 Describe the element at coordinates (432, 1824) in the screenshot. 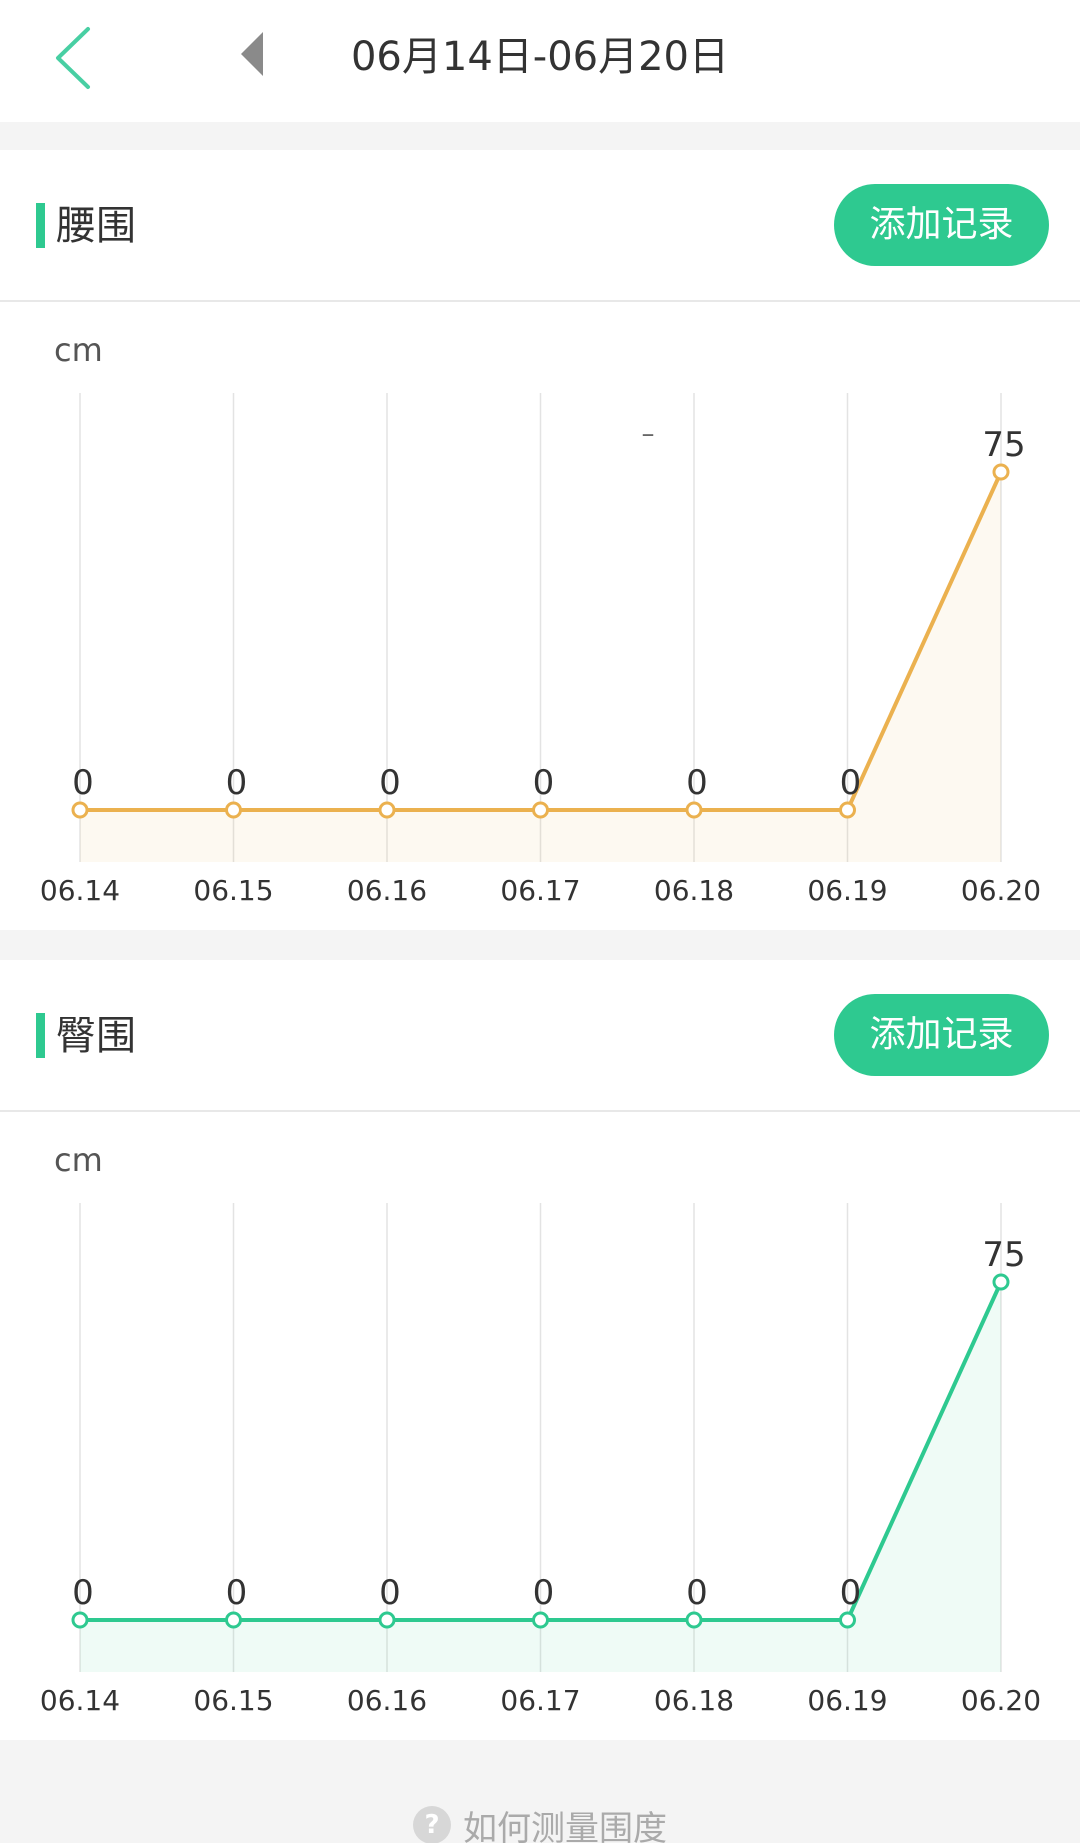

I see `question-circle-icon: ?` at that location.